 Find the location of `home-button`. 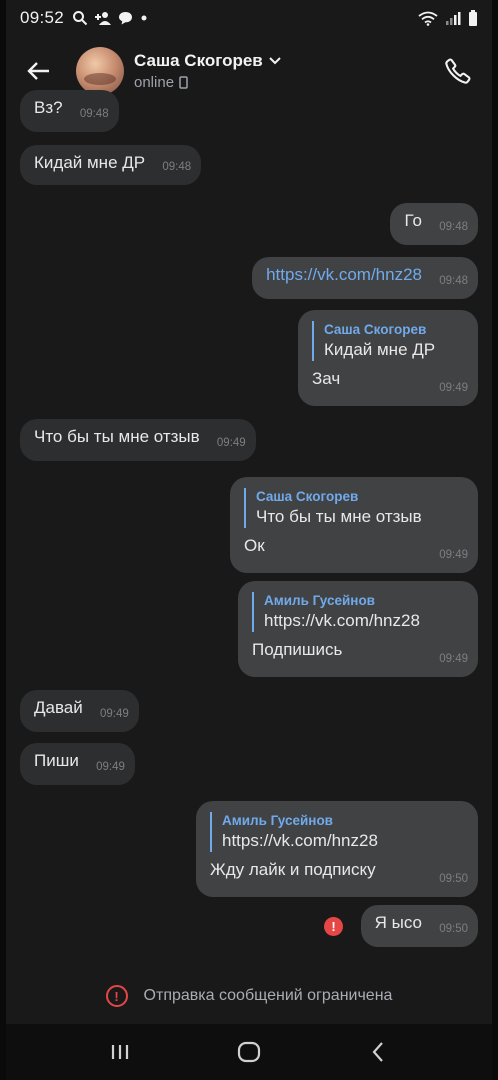

home-button is located at coordinates (249, 1052).